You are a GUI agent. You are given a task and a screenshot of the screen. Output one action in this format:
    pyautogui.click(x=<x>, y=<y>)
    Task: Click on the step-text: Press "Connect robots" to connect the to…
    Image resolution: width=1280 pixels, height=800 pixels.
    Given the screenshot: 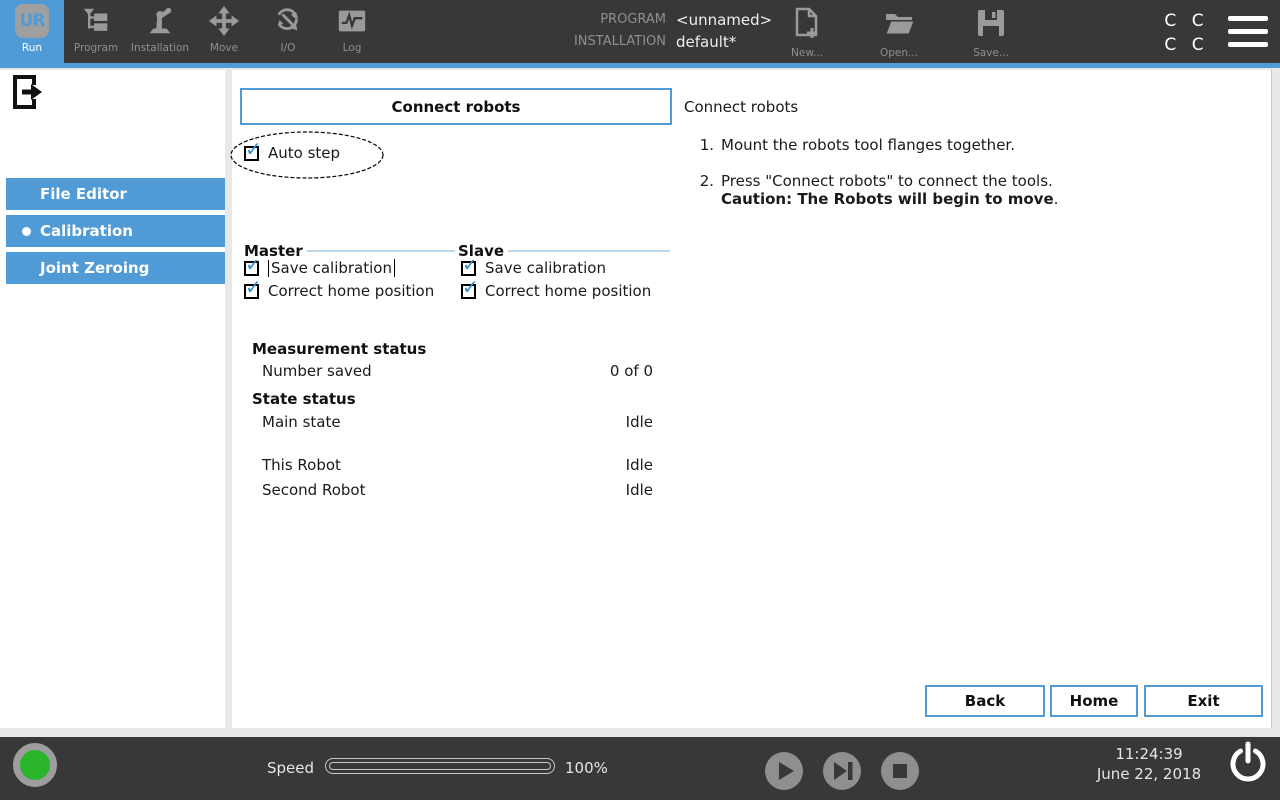 What is the action you would take?
    pyautogui.click(x=890, y=190)
    